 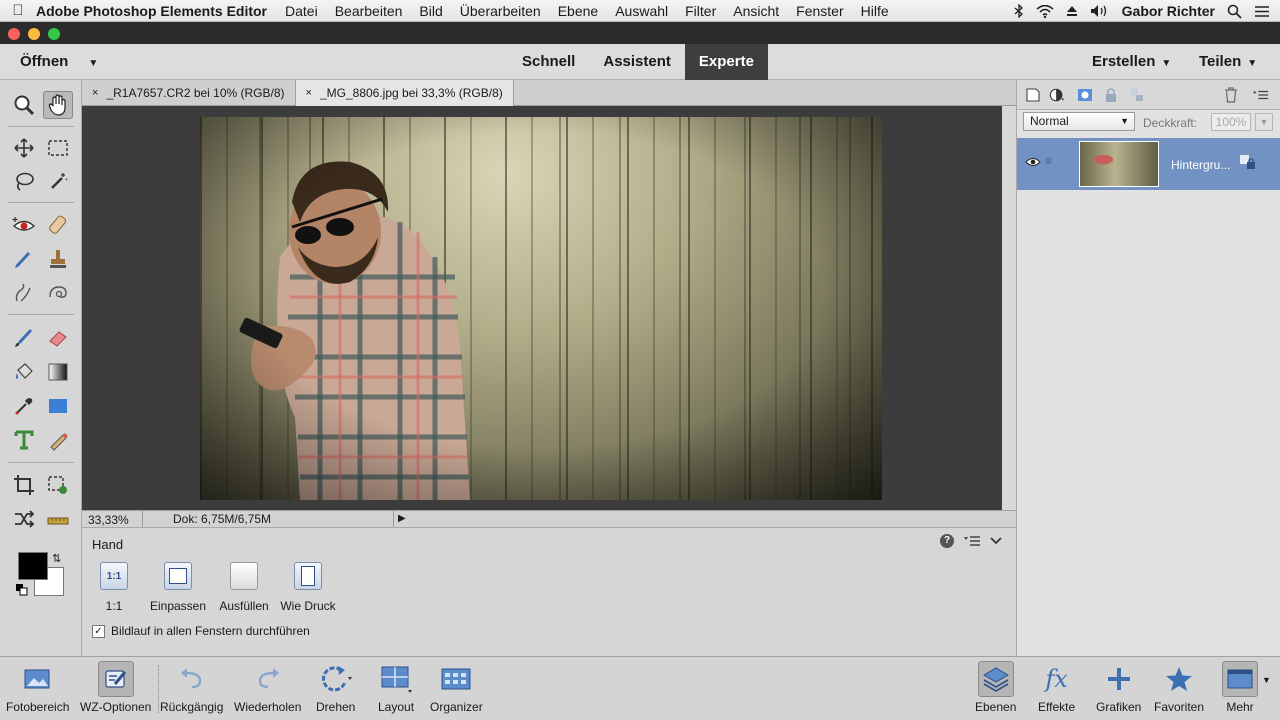 I want to click on swap-colors-icon: ⇅, so click(x=56, y=558).